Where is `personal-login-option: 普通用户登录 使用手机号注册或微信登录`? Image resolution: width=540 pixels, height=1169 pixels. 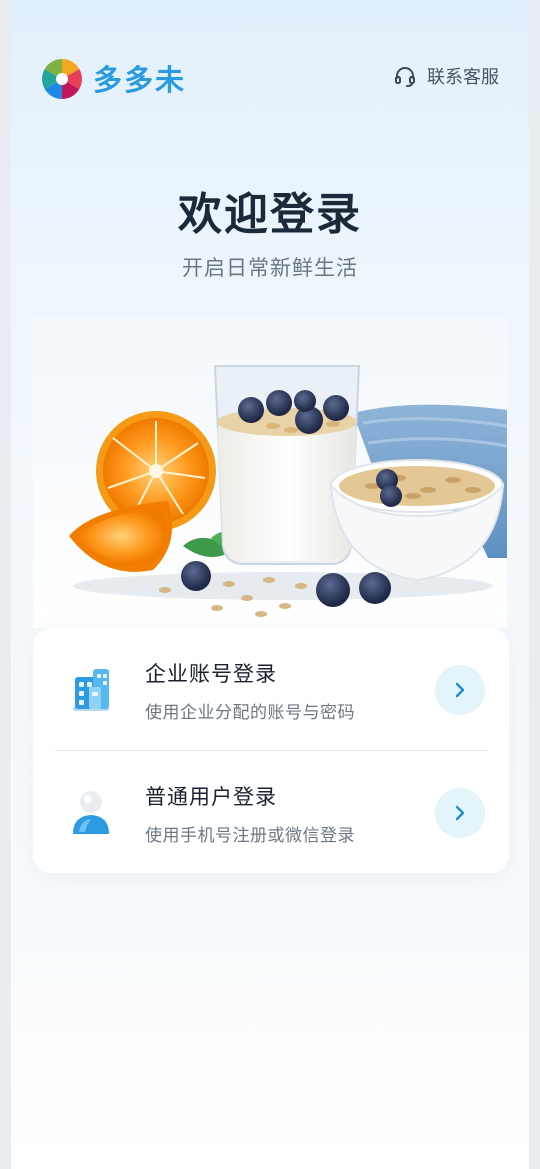
personal-login-option: 普通用户登录 使用手机号注册或微信登录 is located at coordinates (271, 812).